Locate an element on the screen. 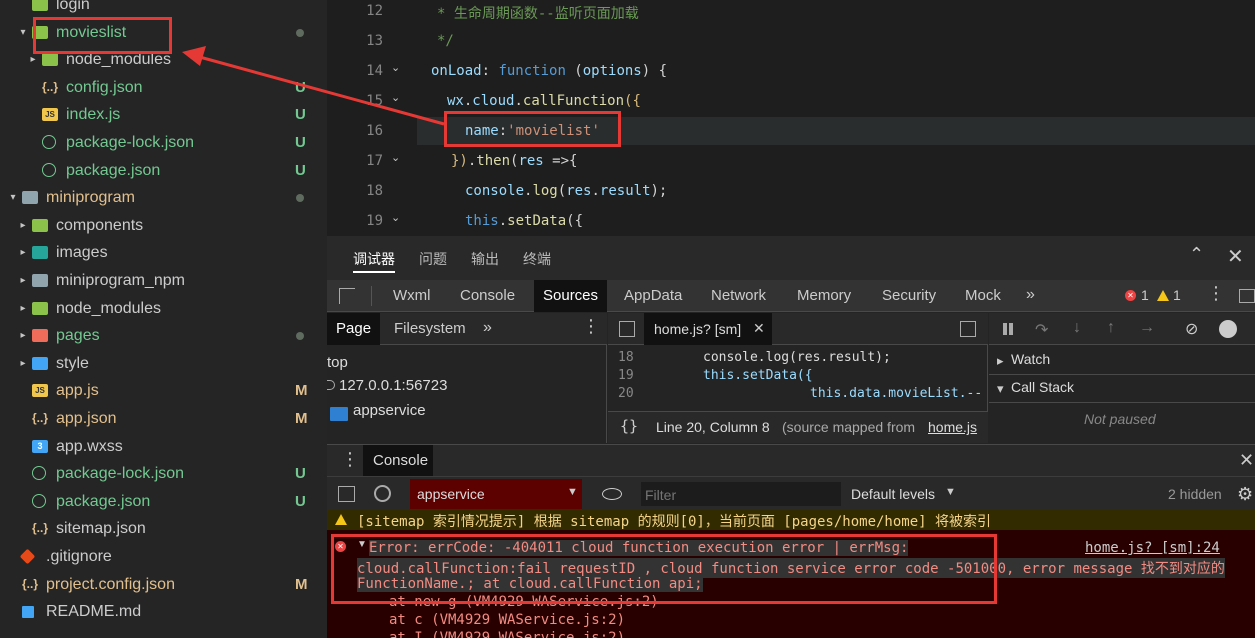 This screenshot has width=1255, height=638. step-into-icon: ↓ is located at coordinates (1077, 328).